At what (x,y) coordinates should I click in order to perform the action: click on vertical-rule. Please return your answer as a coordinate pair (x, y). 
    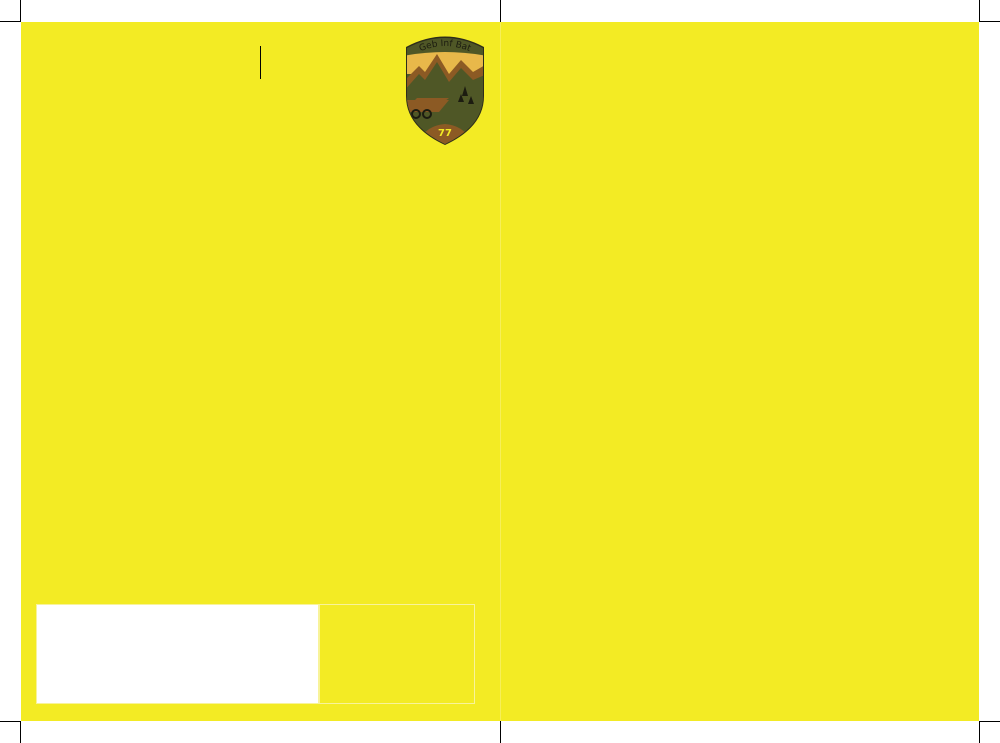
    Looking at the image, I should click on (260, 62).